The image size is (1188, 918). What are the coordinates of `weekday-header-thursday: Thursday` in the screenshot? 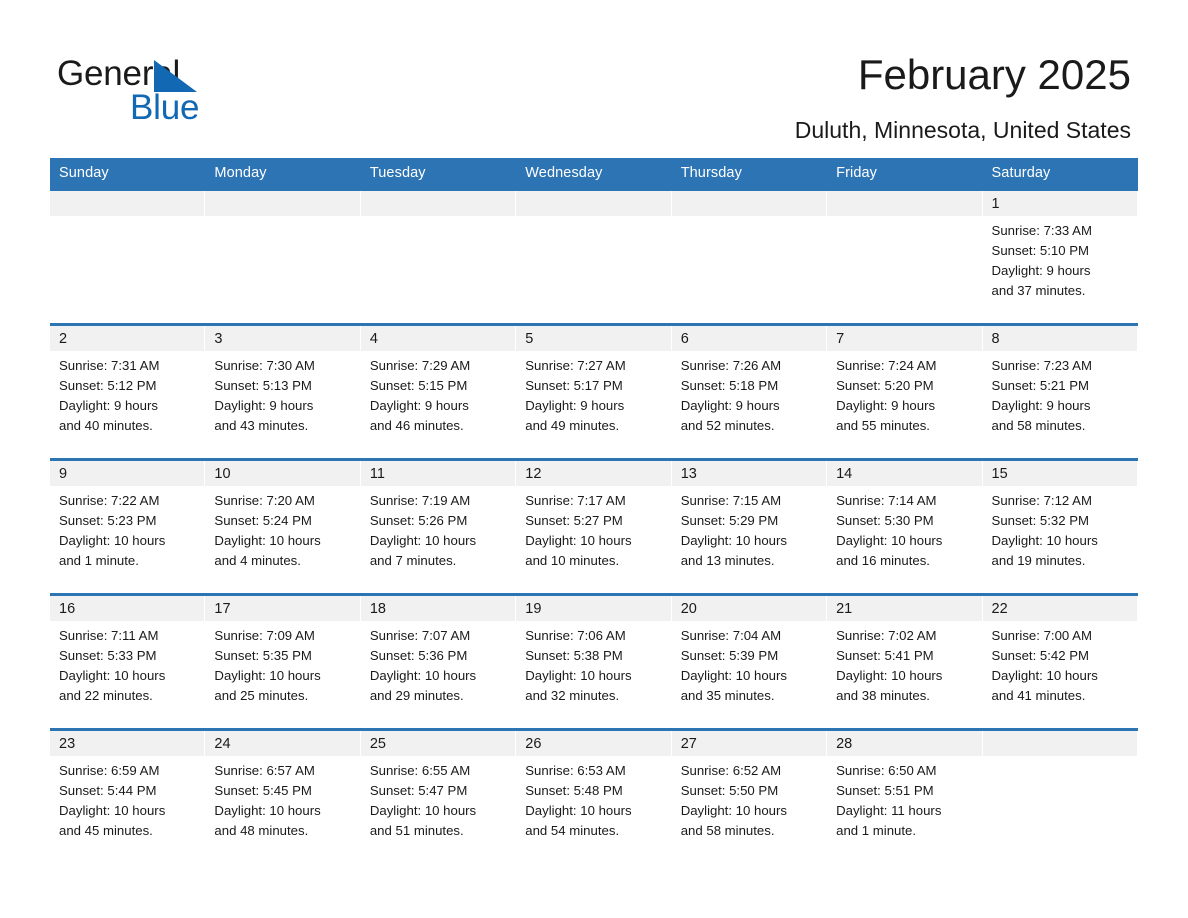 It's located at (749, 174).